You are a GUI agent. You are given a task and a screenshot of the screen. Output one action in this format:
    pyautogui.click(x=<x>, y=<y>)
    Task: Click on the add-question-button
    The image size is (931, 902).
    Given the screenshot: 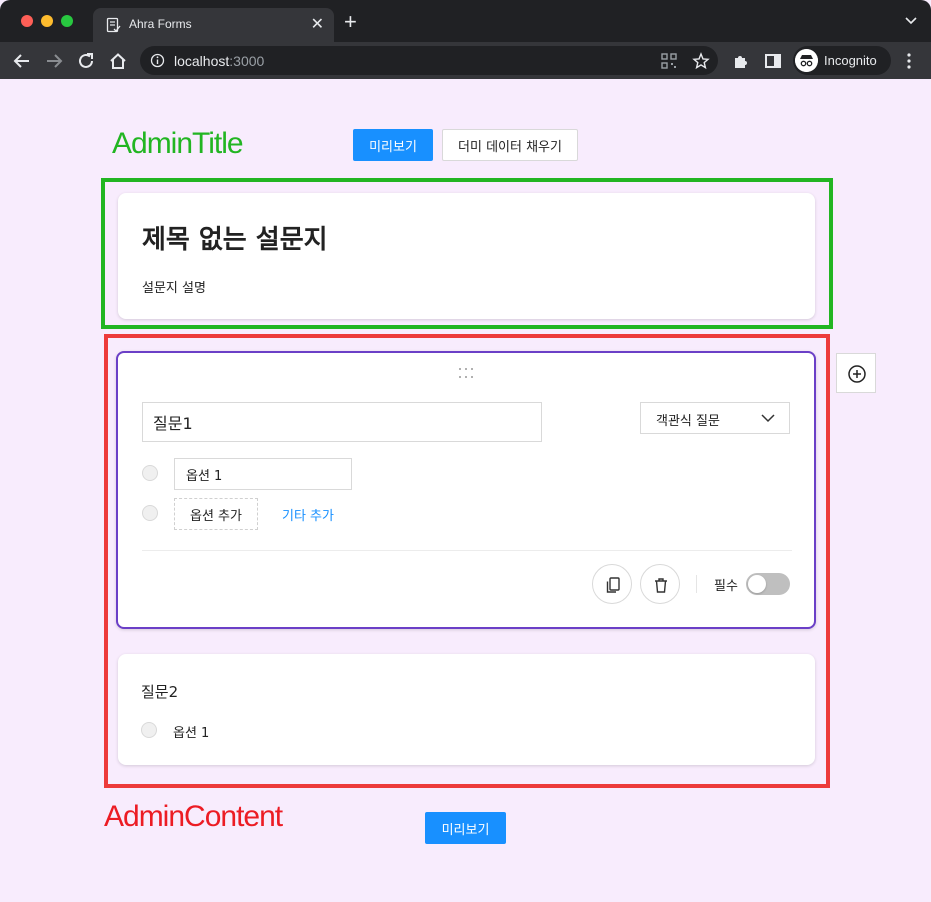 What is the action you would take?
    pyautogui.click(x=856, y=373)
    